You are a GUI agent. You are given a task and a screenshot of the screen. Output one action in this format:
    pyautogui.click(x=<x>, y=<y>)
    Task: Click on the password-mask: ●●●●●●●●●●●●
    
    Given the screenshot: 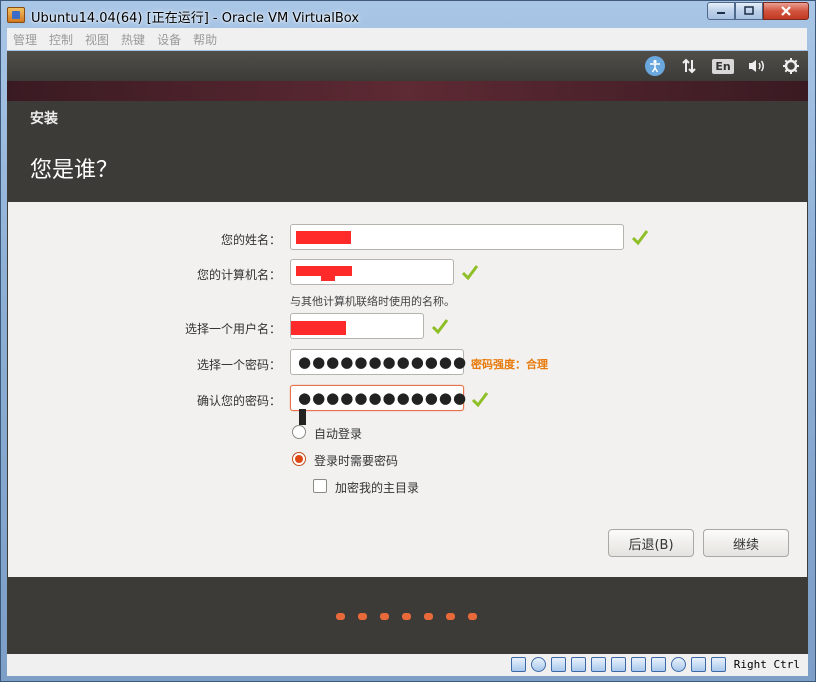 What is the action you would take?
    pyautogui.click(x=383, y=362)
    